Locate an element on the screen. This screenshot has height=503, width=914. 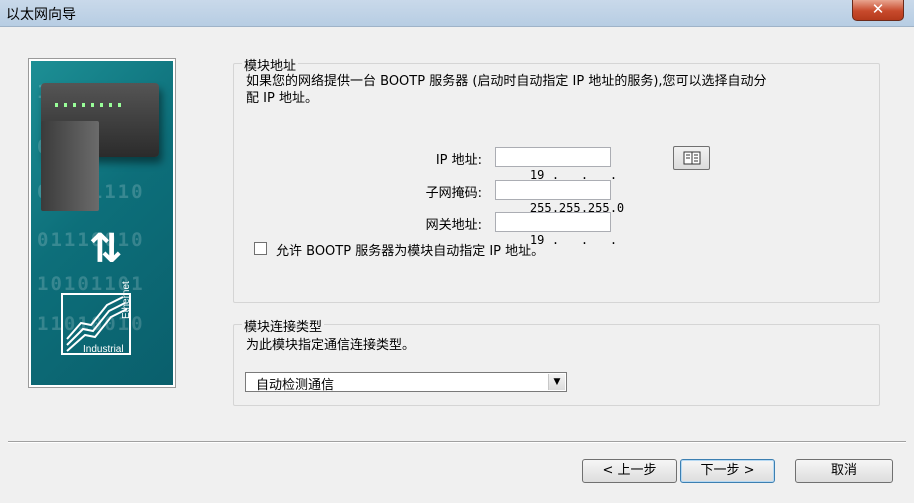
bootp-checkbox is located at coordinates (260, 248).